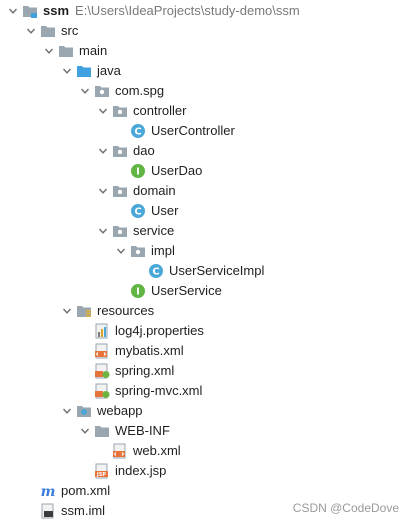  Describe the element at coordinates (101, 475) in the screenshot. I see `svg-text: JSP` at that location.